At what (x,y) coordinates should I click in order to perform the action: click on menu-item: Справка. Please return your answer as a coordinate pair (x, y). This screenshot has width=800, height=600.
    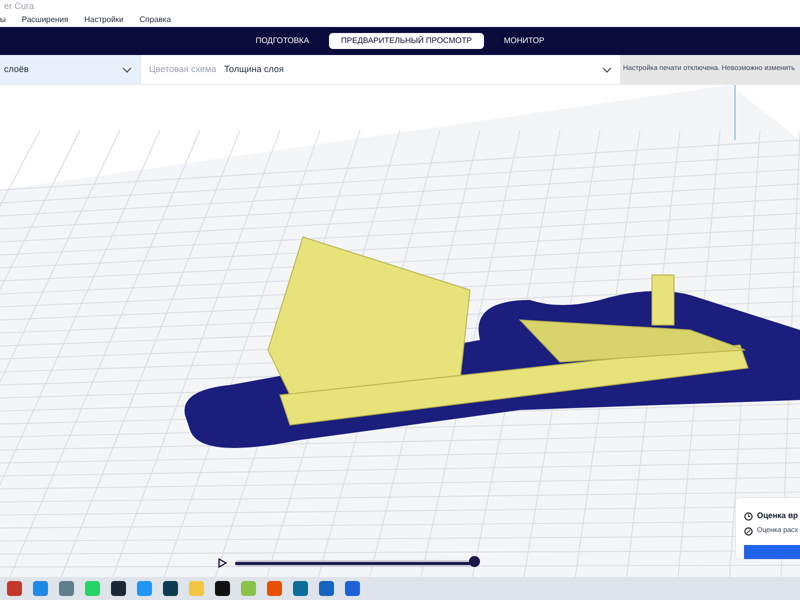
    Looking at the image, I should click on (155, 20).